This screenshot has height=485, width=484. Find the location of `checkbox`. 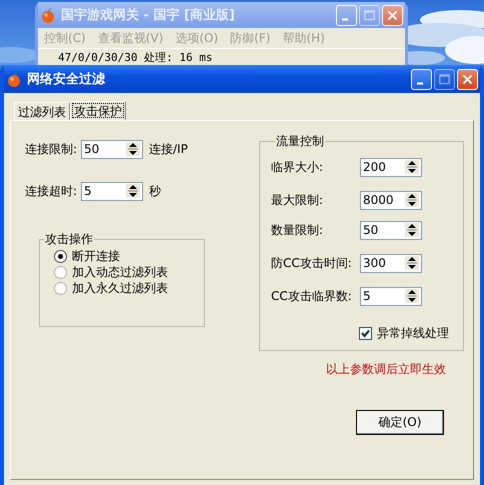

checkbox is located at coordinates (365, 333).